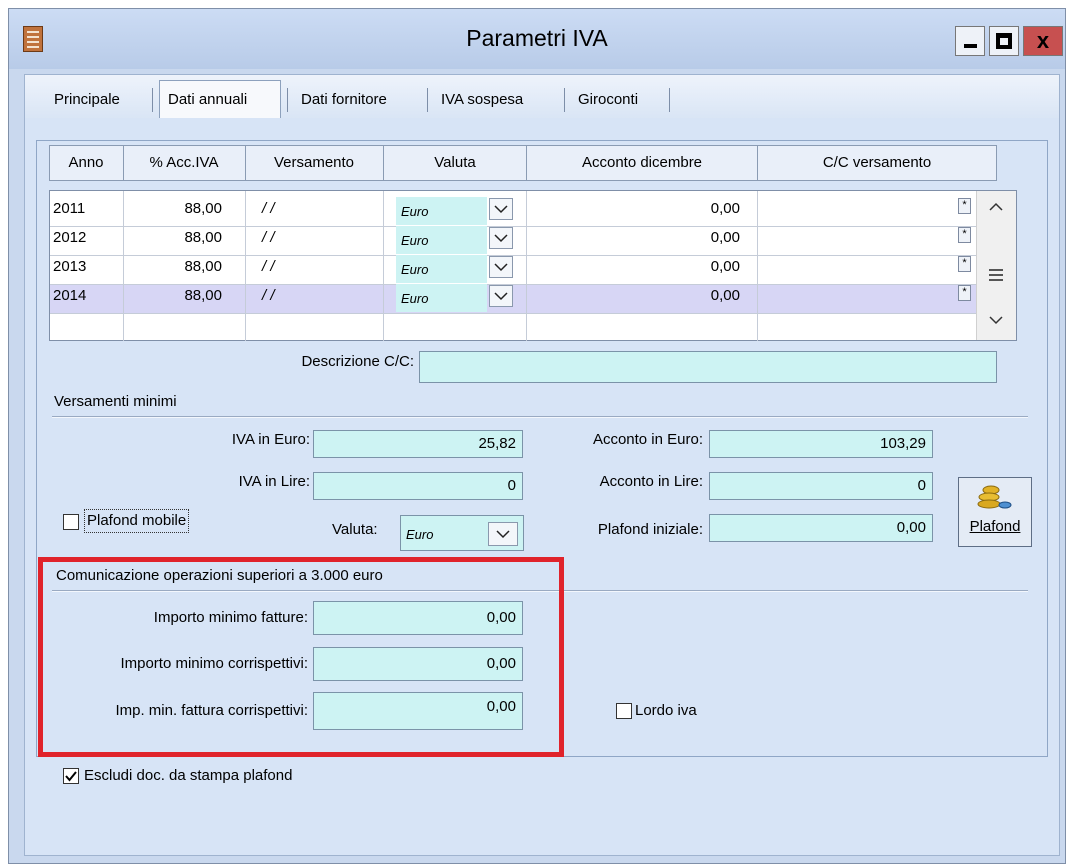  What do you see at coordinates (708, 367) in the screenshot?
I see `descrizione-cc-field` at bounding box center [708, 367].